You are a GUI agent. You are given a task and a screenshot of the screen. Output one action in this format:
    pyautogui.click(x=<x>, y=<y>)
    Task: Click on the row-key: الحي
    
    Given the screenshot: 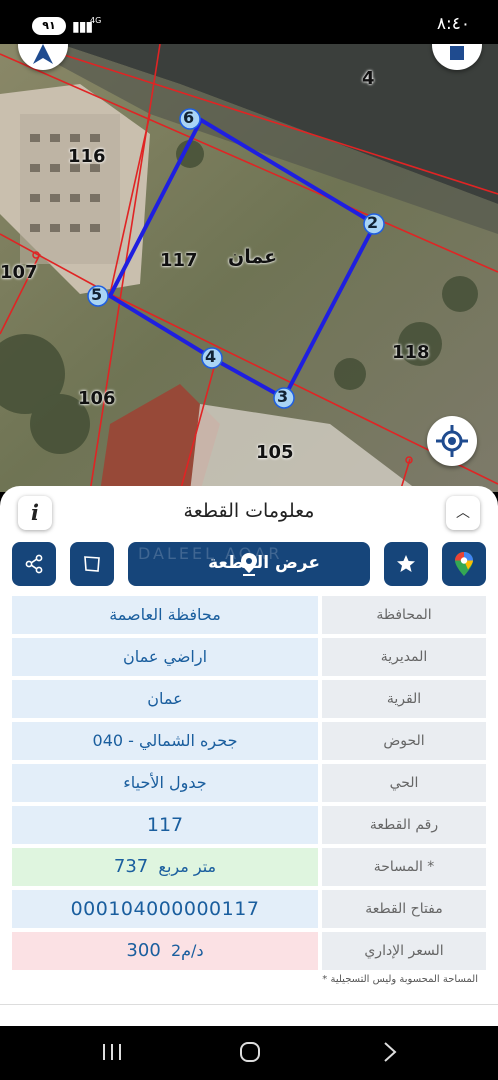 What is the action you would take?
    pyautogui.click(x=404, y=783)
    